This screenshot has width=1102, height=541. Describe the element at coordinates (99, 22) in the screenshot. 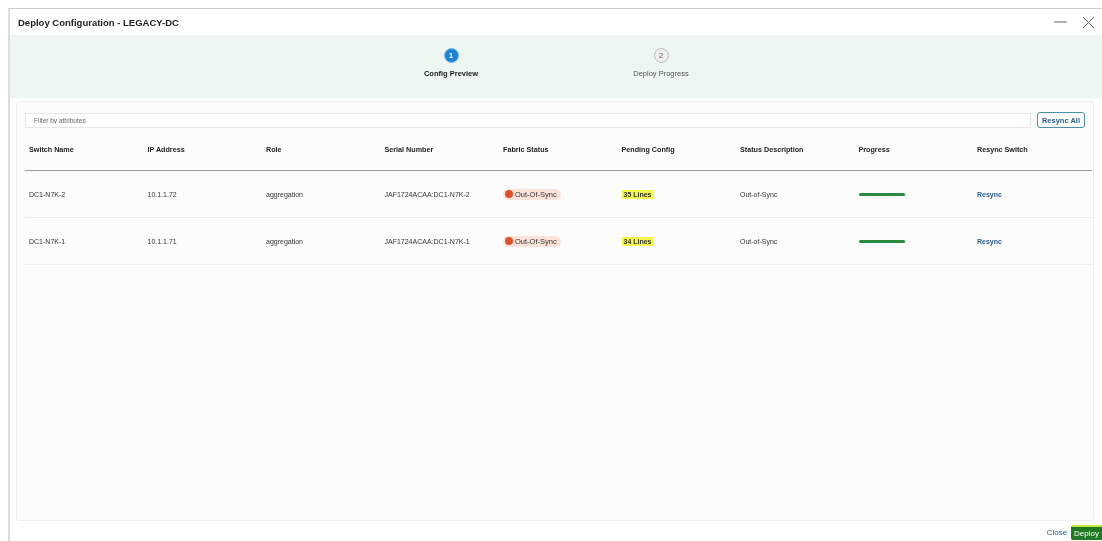

I see `window-title: Deploy Configuration - LEGACY-DC` at that location.